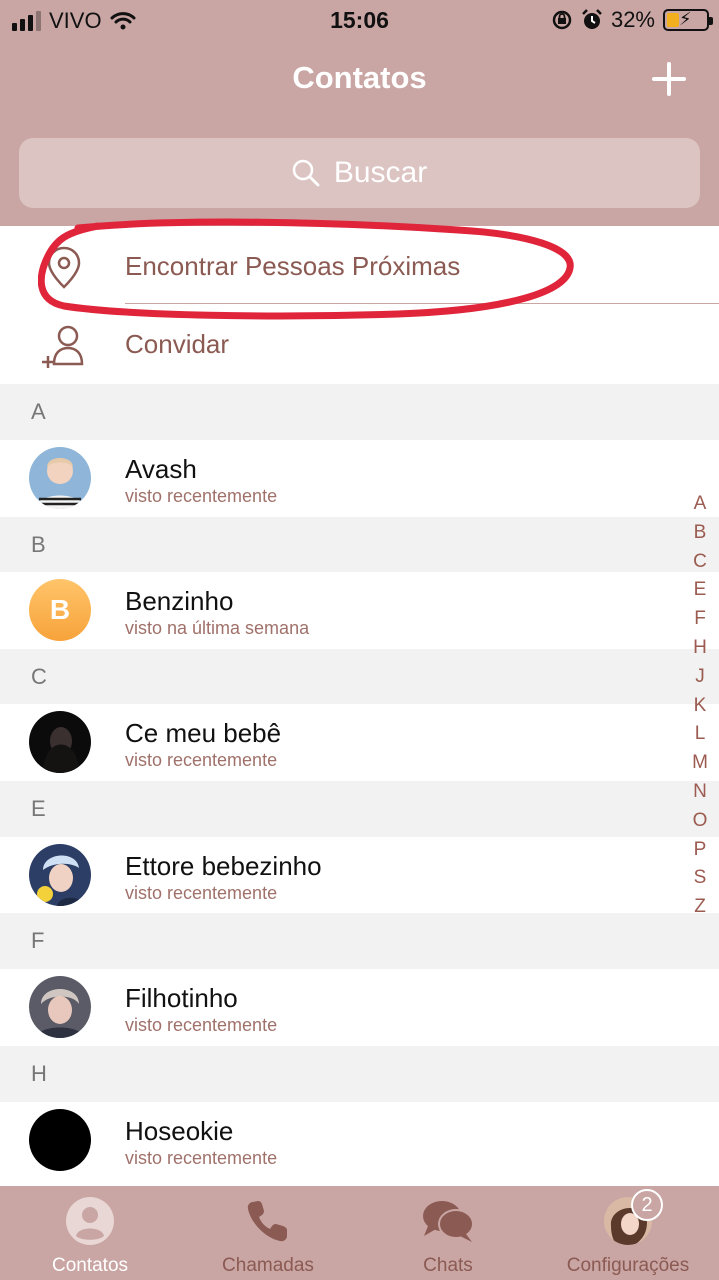 Image resolution: width=719 pixels, height=1280 pixels. What do you see at coordinates (380, 172) in the screenshot?
I see `search-placeholder: Buscar` at bounding box center [380, 172].